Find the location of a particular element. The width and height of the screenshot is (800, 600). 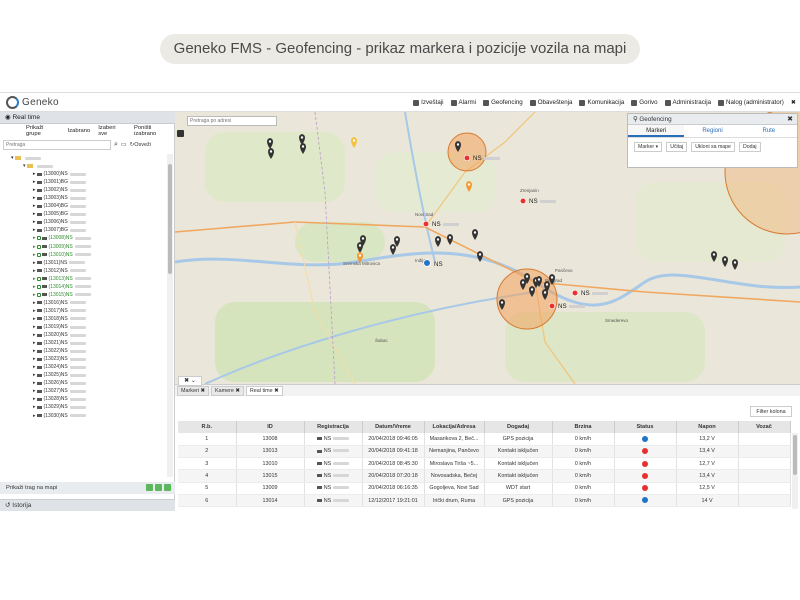

collapse-icon: ▭ is located at coordinates (124, 144).